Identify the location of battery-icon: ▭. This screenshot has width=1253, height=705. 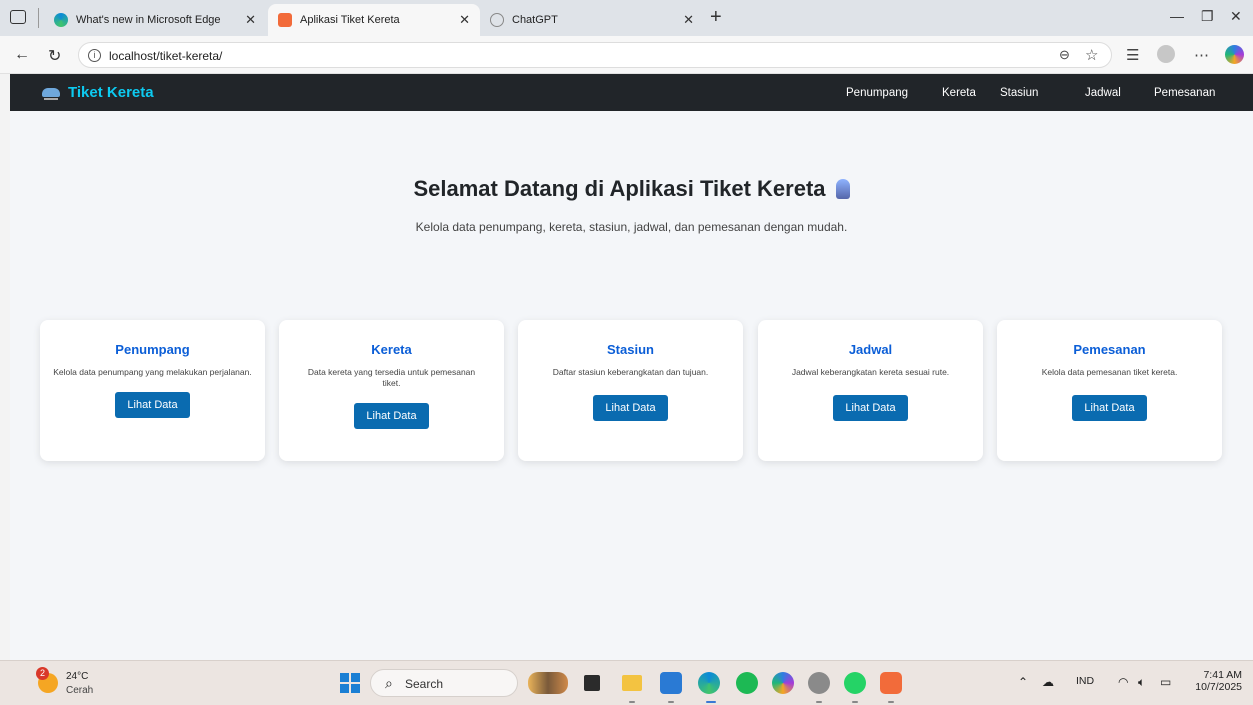
(1165, 682).